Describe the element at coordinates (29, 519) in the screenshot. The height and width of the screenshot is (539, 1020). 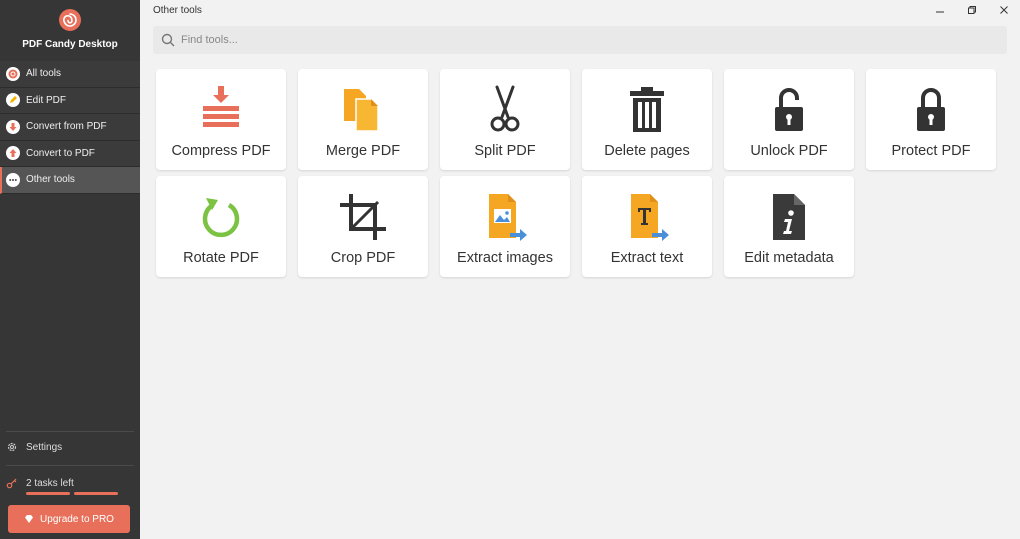
I see `diamond-icon` at that location.